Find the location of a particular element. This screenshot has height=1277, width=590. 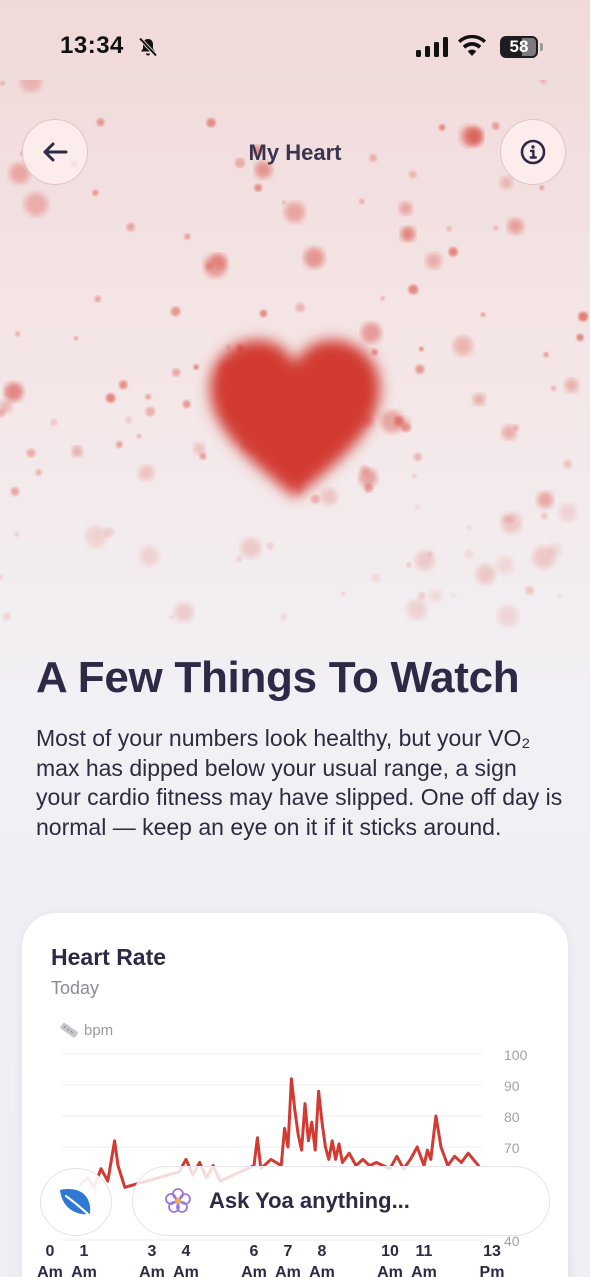

x-tick-hour: 6 is located at coordinates (254, 1251).